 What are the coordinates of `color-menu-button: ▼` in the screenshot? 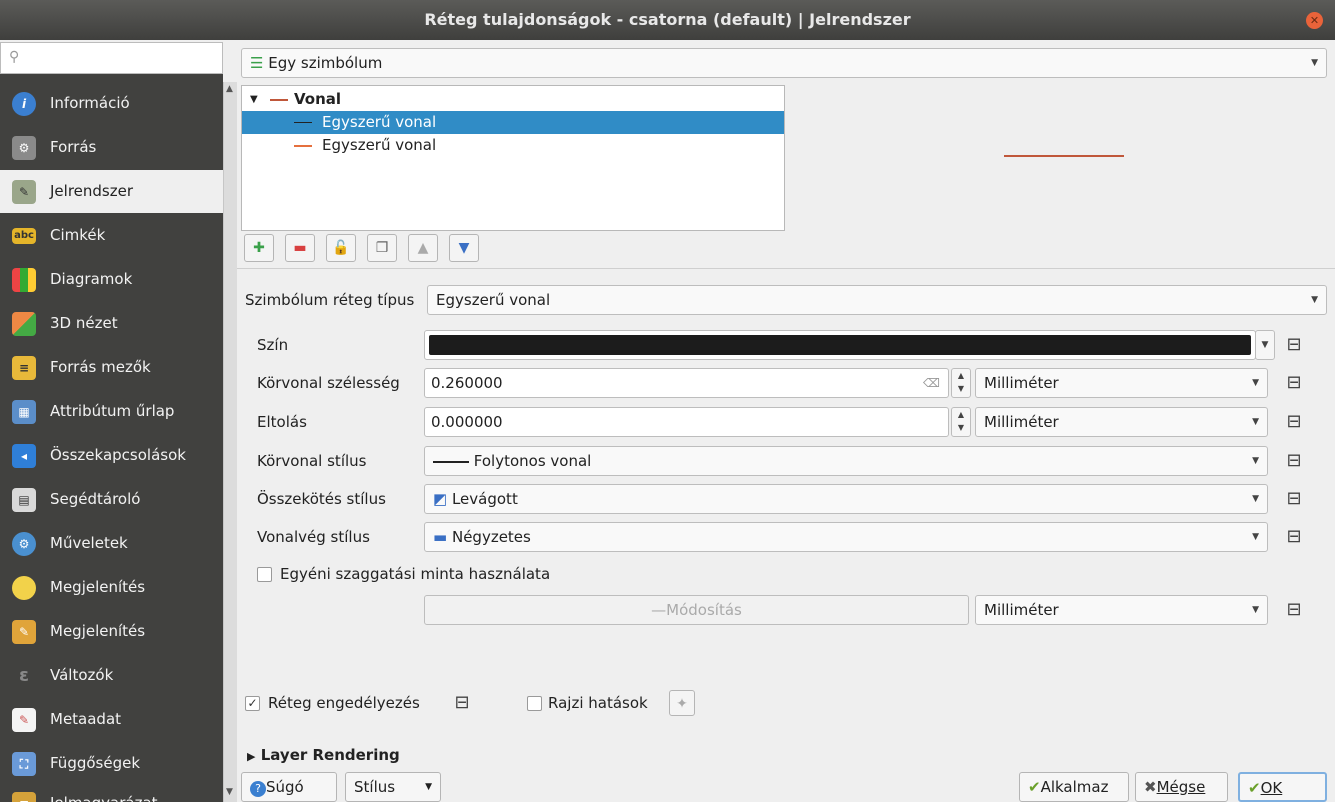 It's located at (1265, 345).